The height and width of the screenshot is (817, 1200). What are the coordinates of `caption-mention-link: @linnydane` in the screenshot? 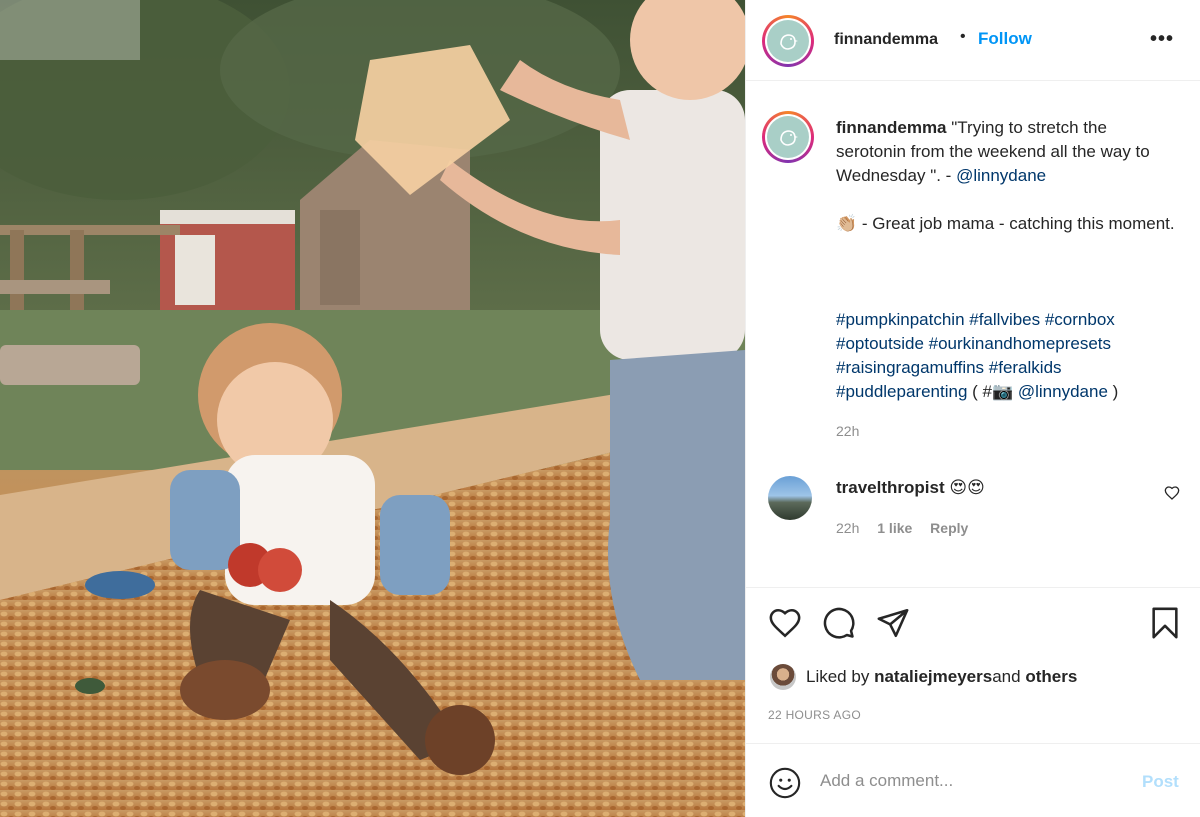 It's located at (1001, 175).